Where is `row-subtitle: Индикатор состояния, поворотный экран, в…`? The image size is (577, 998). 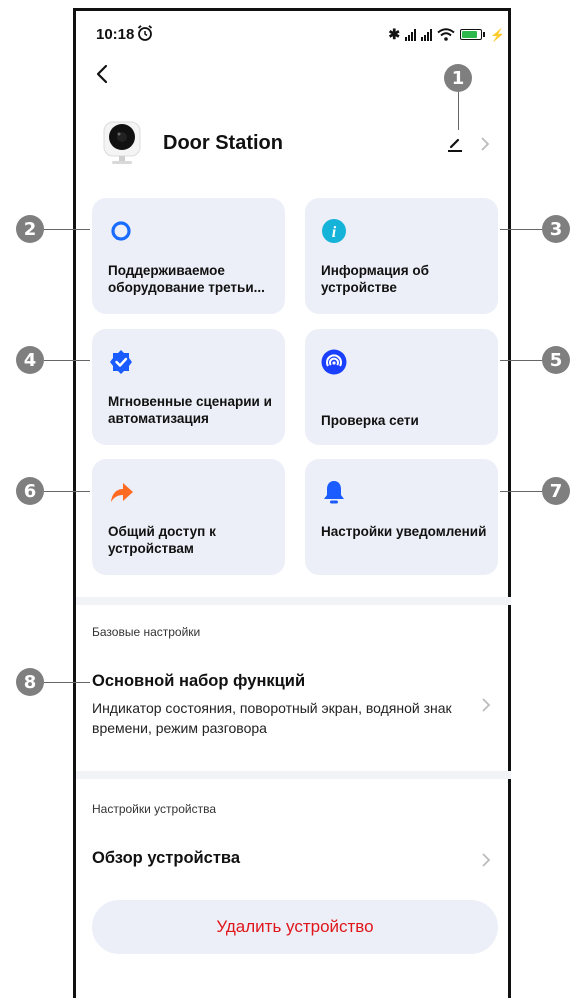 row-subtitle: Индикатор состояния, поворотный экран, в… is located at coordinates (272, 718).